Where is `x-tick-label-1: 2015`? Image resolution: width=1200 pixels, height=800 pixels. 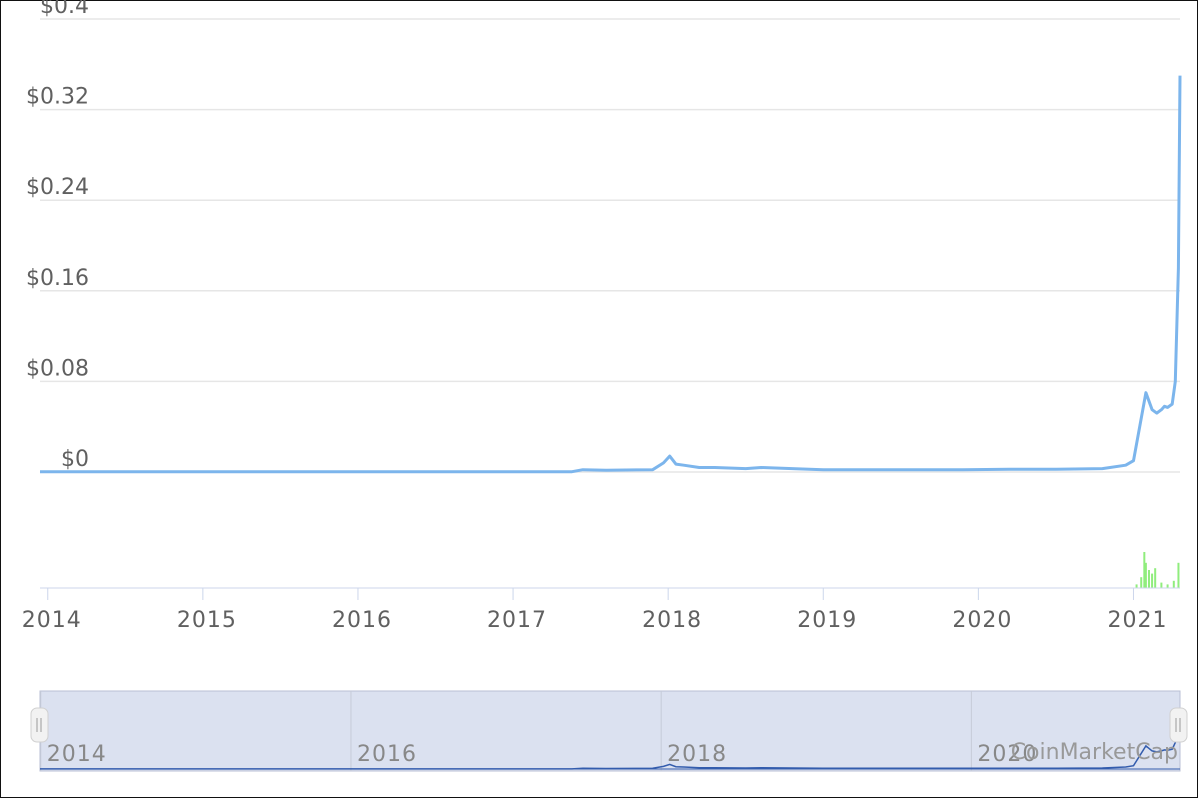
x-tick-label-1: 2015 is located at coordinates (207, 620).